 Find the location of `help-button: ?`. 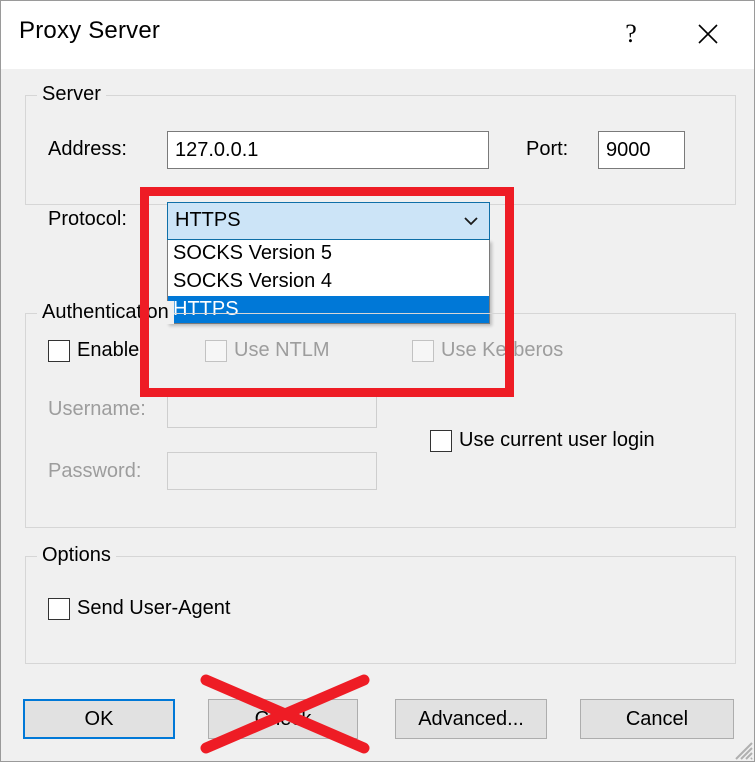

help-button: ? is located at coordinates (631, 34).